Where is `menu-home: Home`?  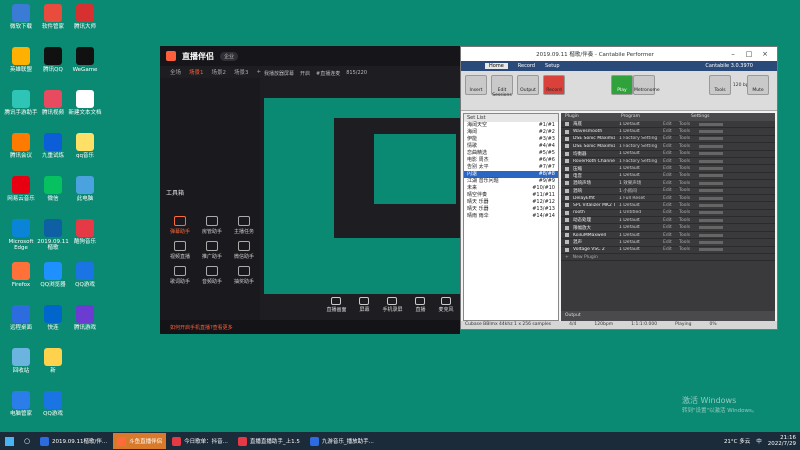 menu-home: Home is located at coordinates (496, 66).